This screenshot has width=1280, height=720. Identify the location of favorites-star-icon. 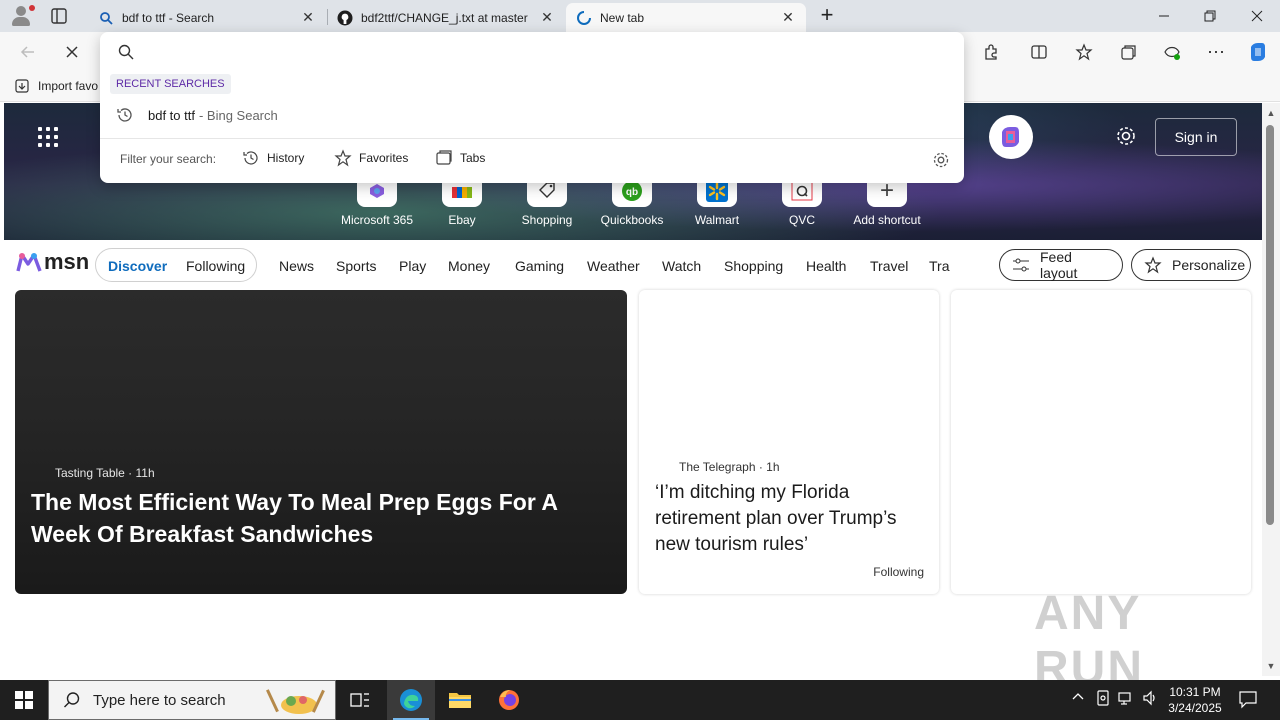
(1084, 52).